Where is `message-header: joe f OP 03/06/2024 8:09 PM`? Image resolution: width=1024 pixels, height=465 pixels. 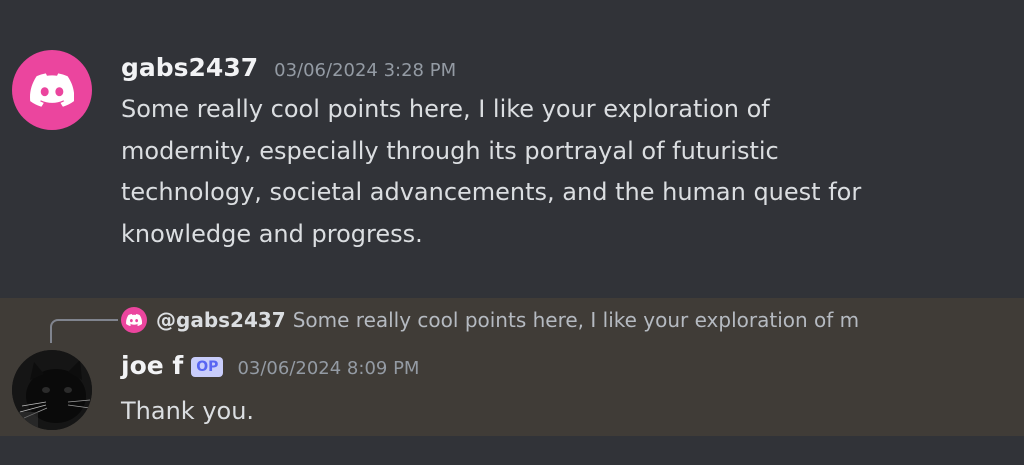
message-header: joe f OP 03/06/2024 8:09 PM is located at coordinates (270, 365).